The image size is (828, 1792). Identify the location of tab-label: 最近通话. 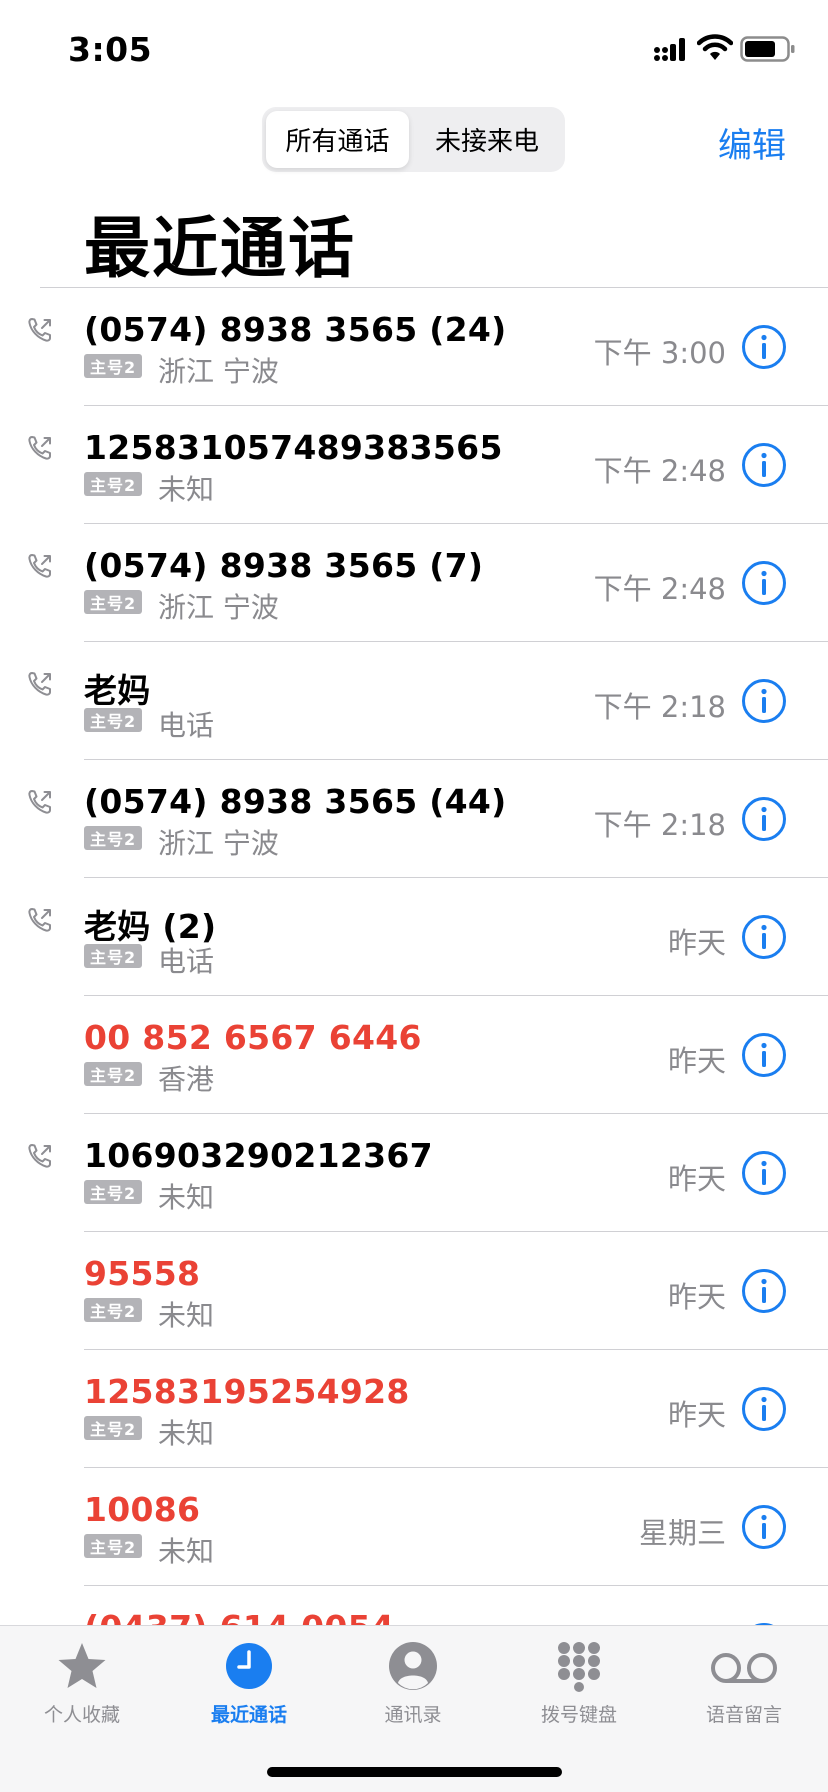
(248, 1715).